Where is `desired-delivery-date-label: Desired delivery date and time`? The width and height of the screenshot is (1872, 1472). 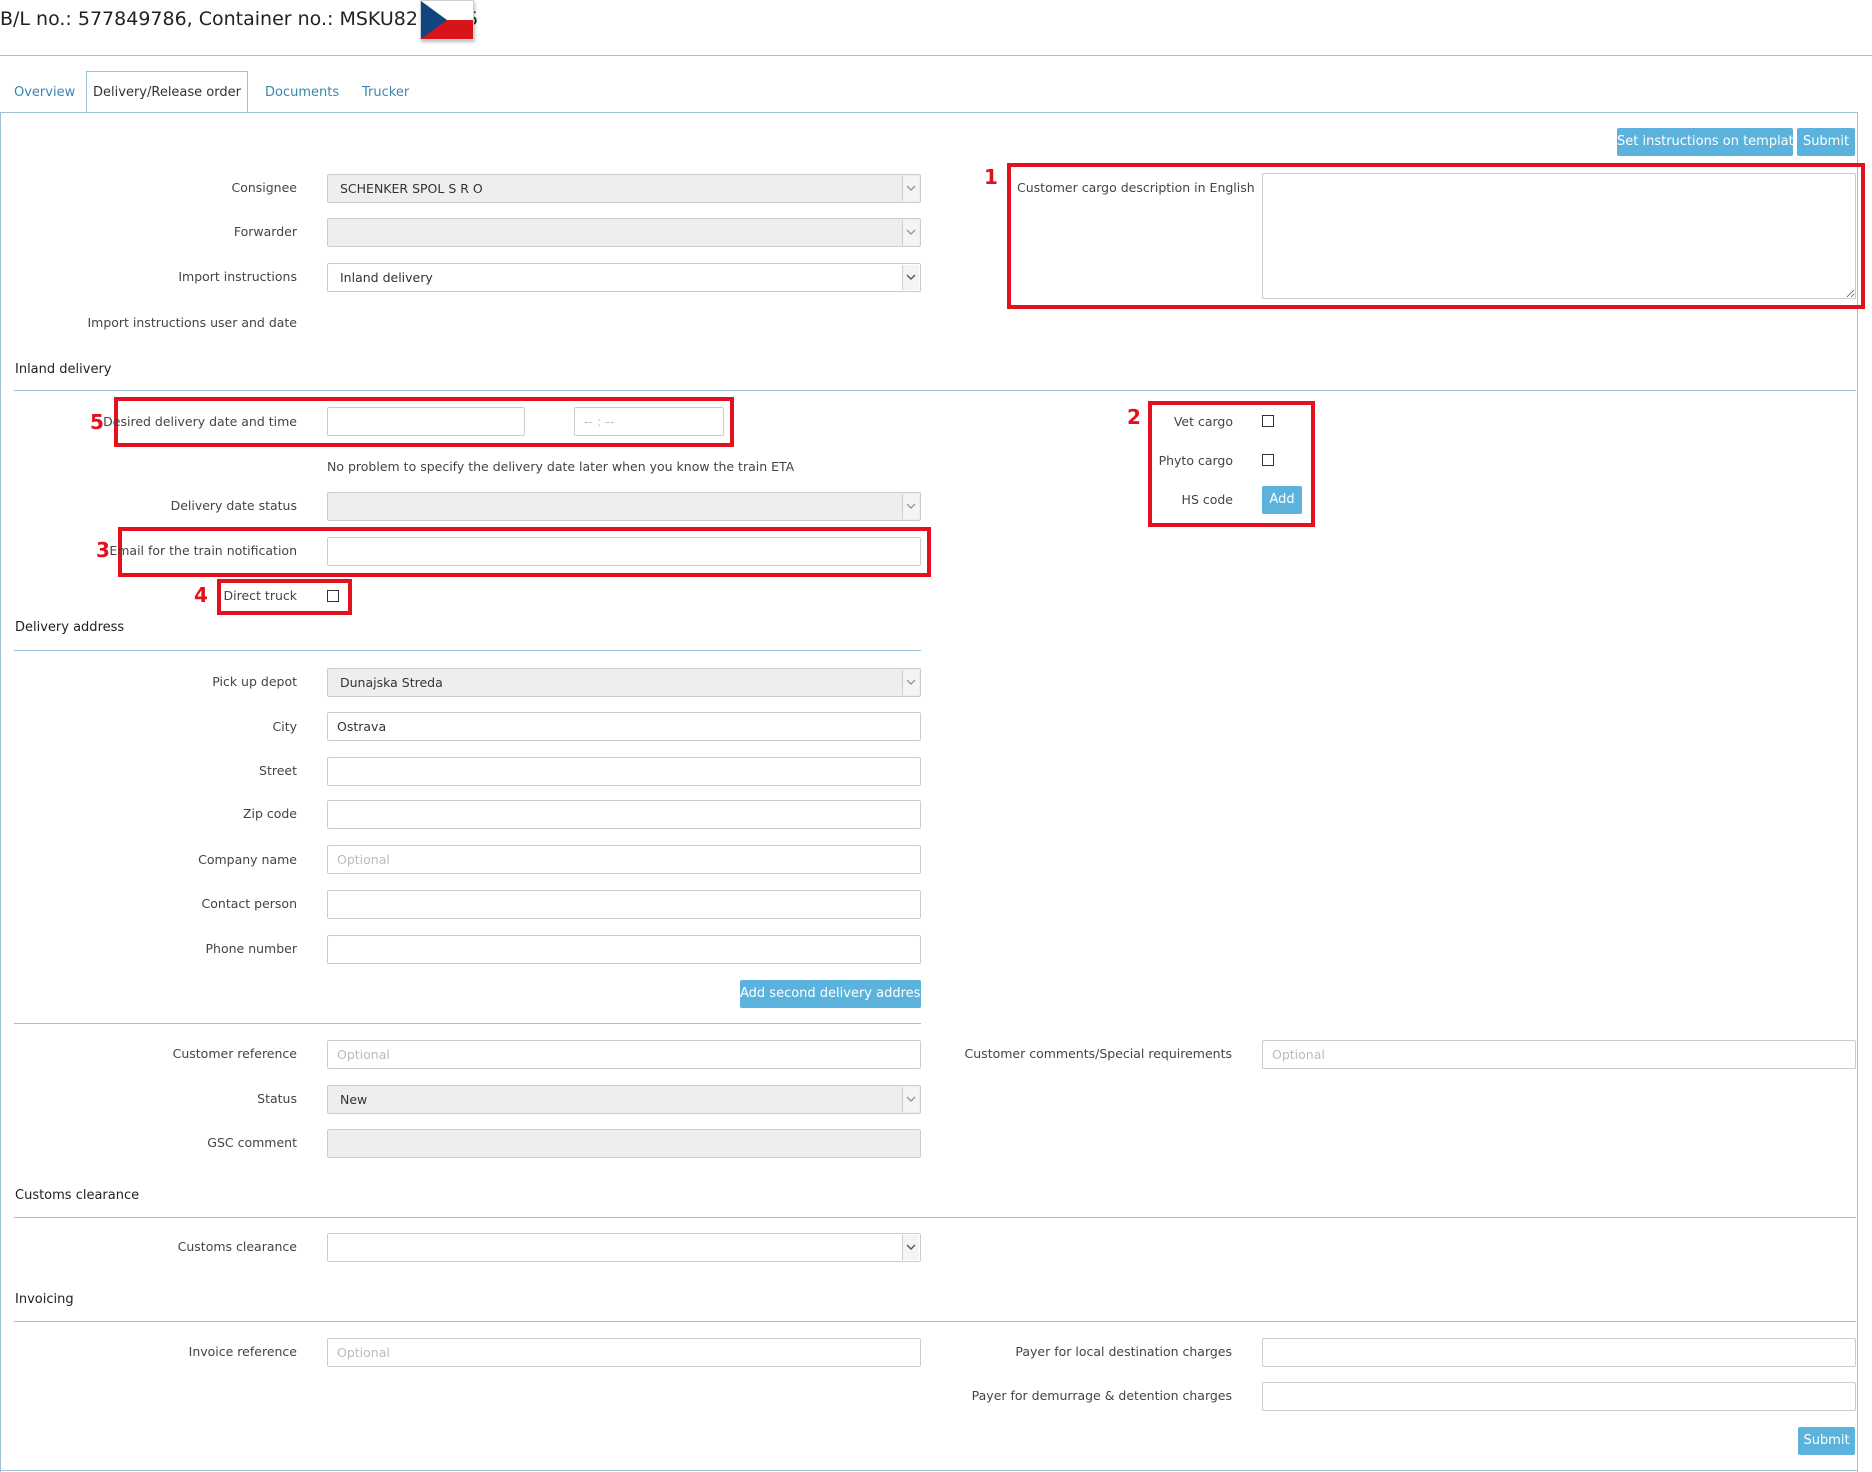
desired-delivery-date-label: Desired delivery date and time is located at coordinates (200, 421).